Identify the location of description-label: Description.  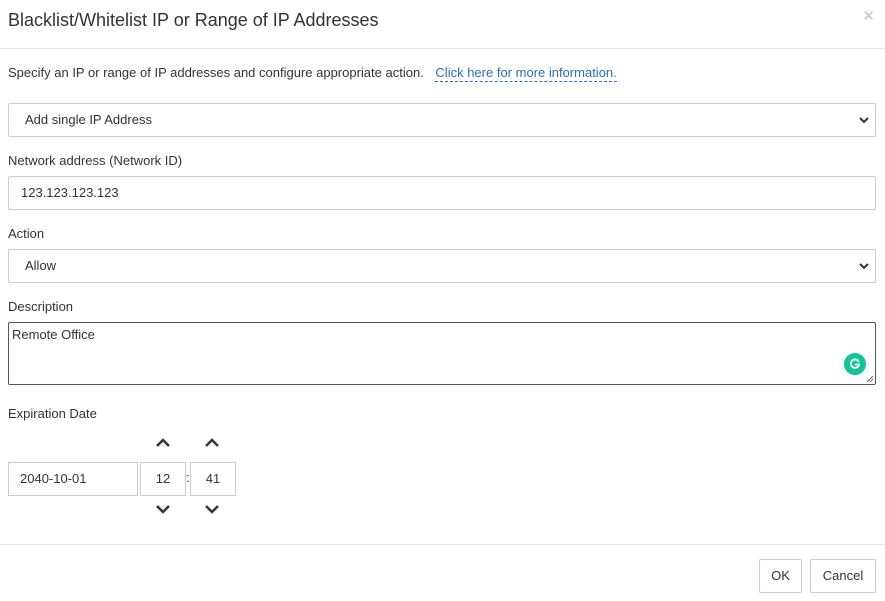
(41, 306).